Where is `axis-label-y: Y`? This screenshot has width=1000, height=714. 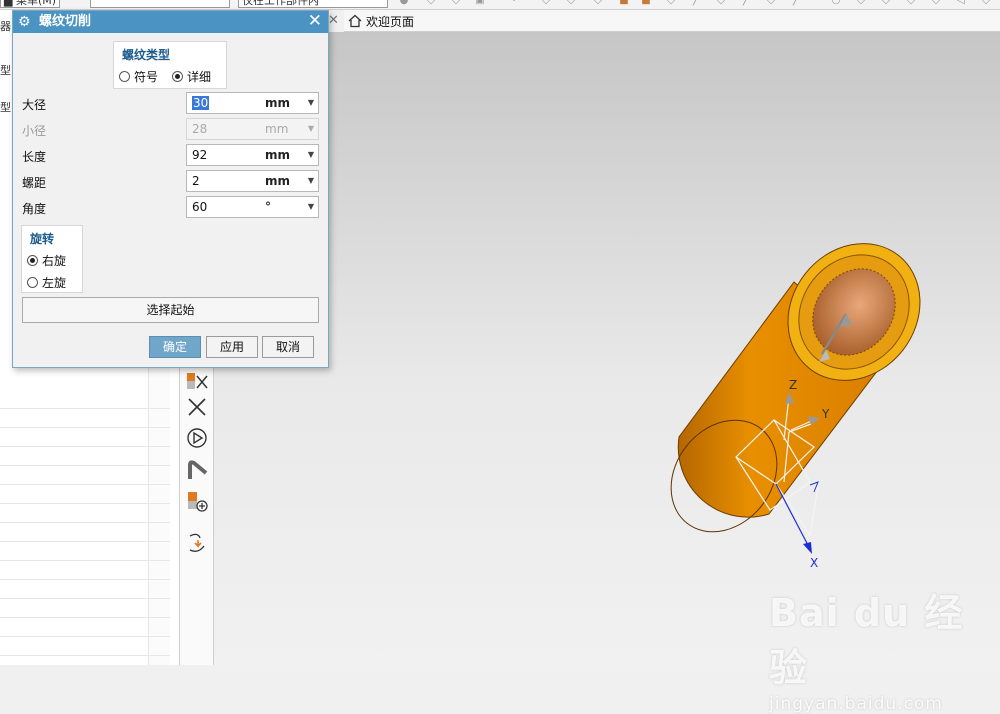
axis-label-y: Y is located at coordinates (825, 414).